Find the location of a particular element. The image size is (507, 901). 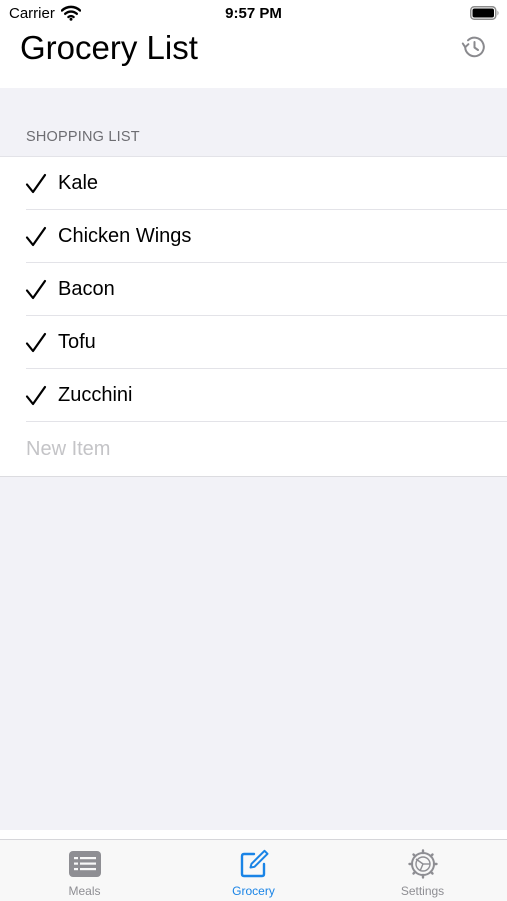

list-item: Kale is located at coordinates (253, 183).